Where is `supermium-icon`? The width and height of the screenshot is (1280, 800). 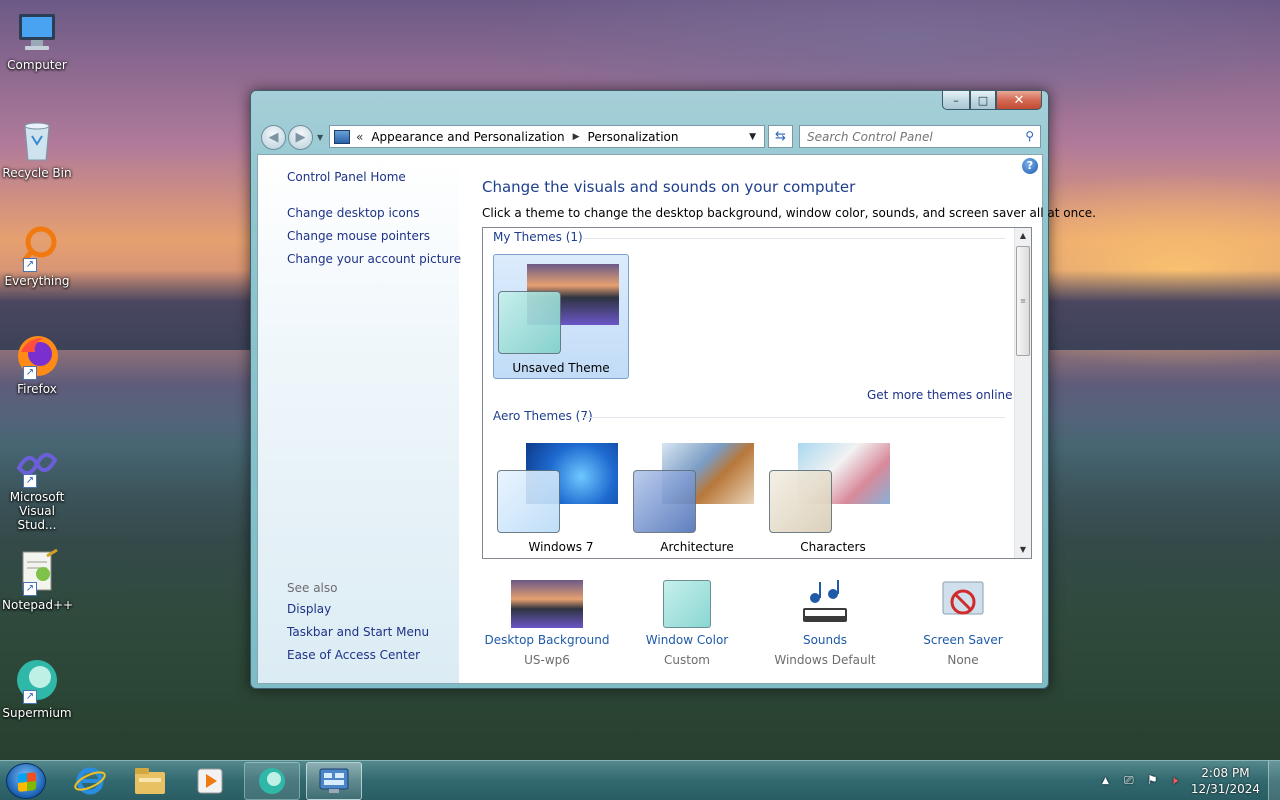
supermium-icon is located at coordinates (272, 781).